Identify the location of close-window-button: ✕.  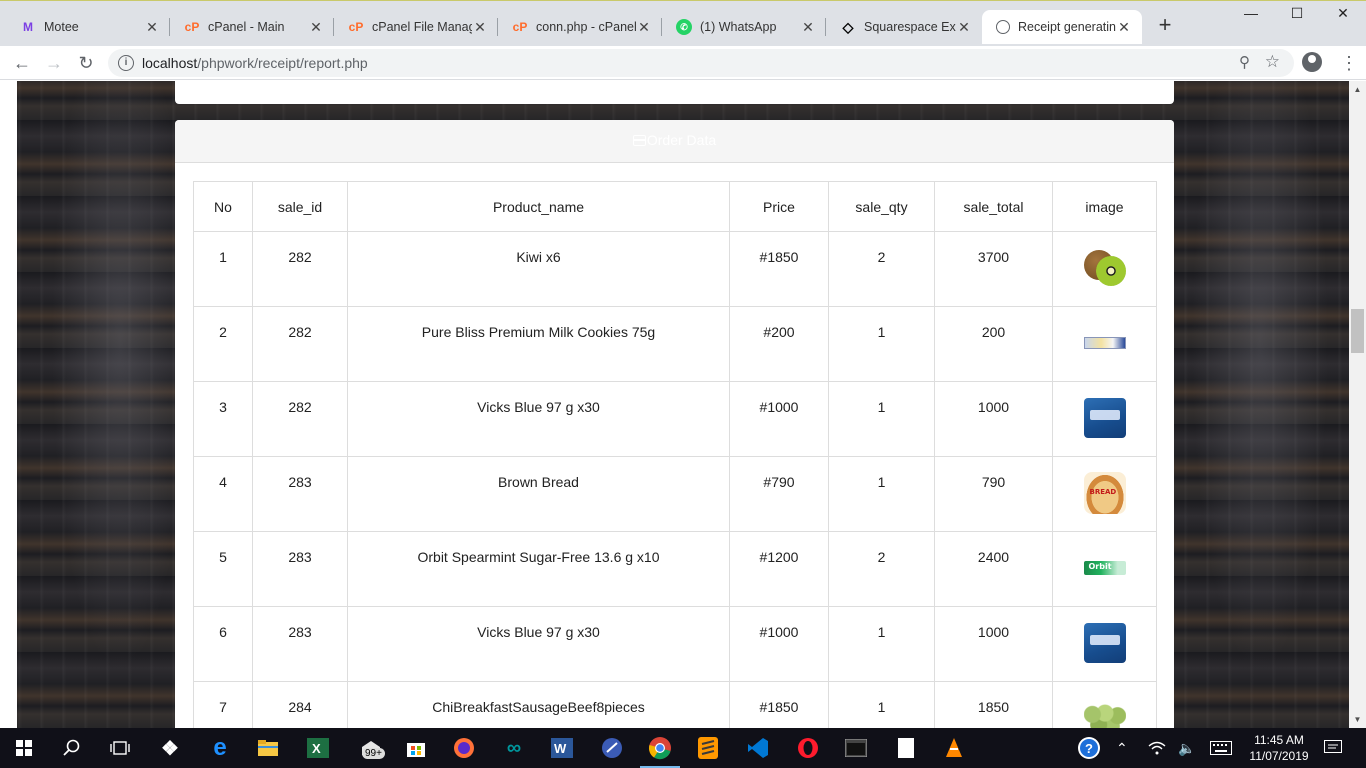
(1343, 17).